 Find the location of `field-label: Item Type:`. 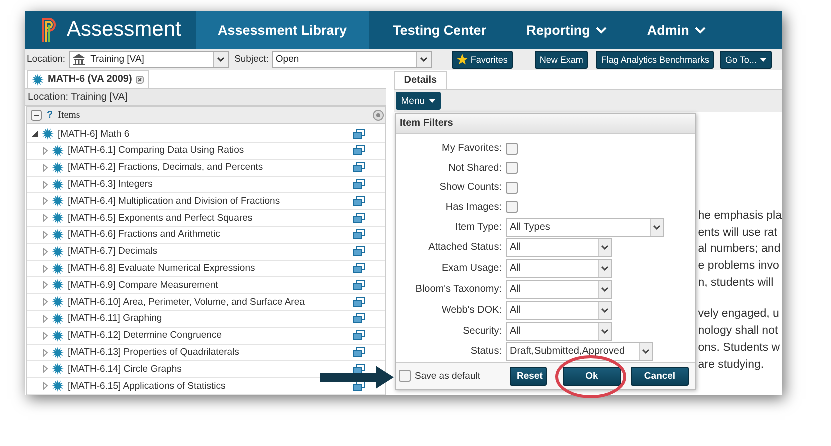

field-label: Item Type: is located at coordinates (478, 227).